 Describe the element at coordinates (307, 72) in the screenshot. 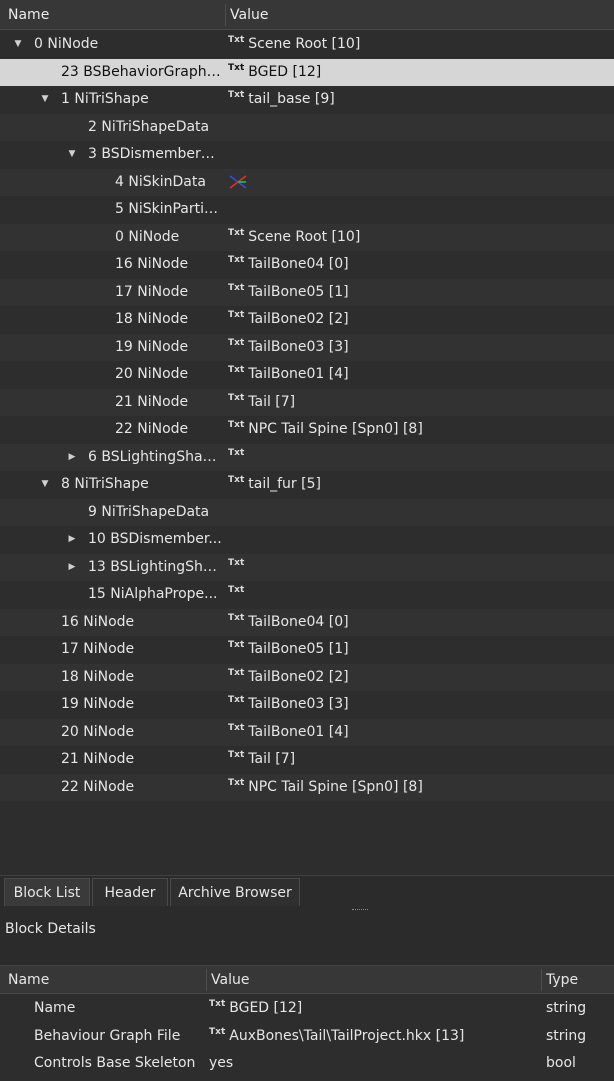

I see `tree-row: 23 BSBehaviorGraphE... Txt BGED [12]` at that location.